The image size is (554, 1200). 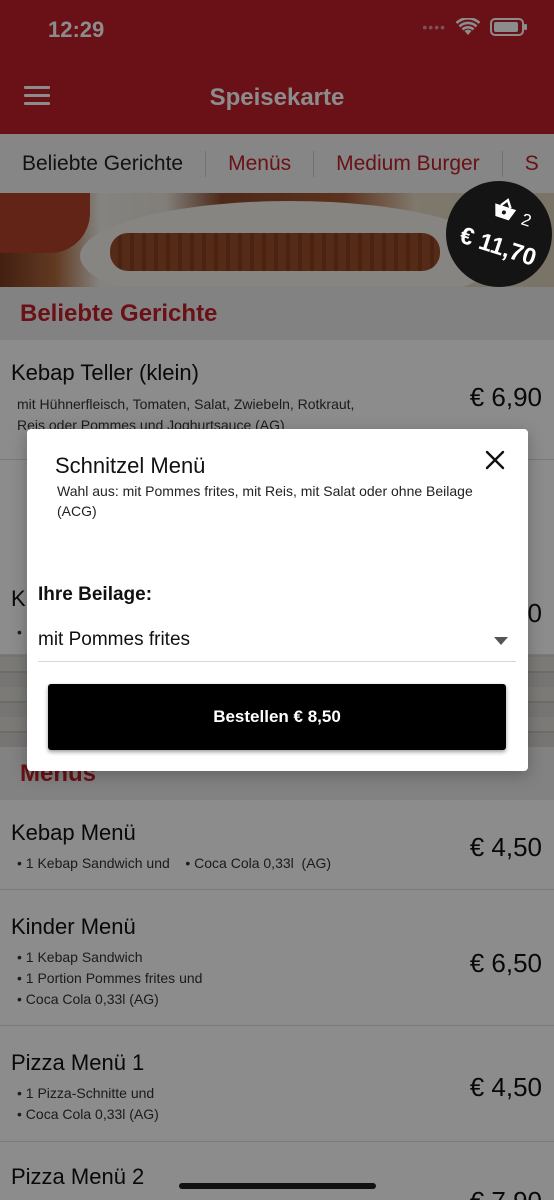 I want to click on cart-count: 2, so click(x=526, y=220).